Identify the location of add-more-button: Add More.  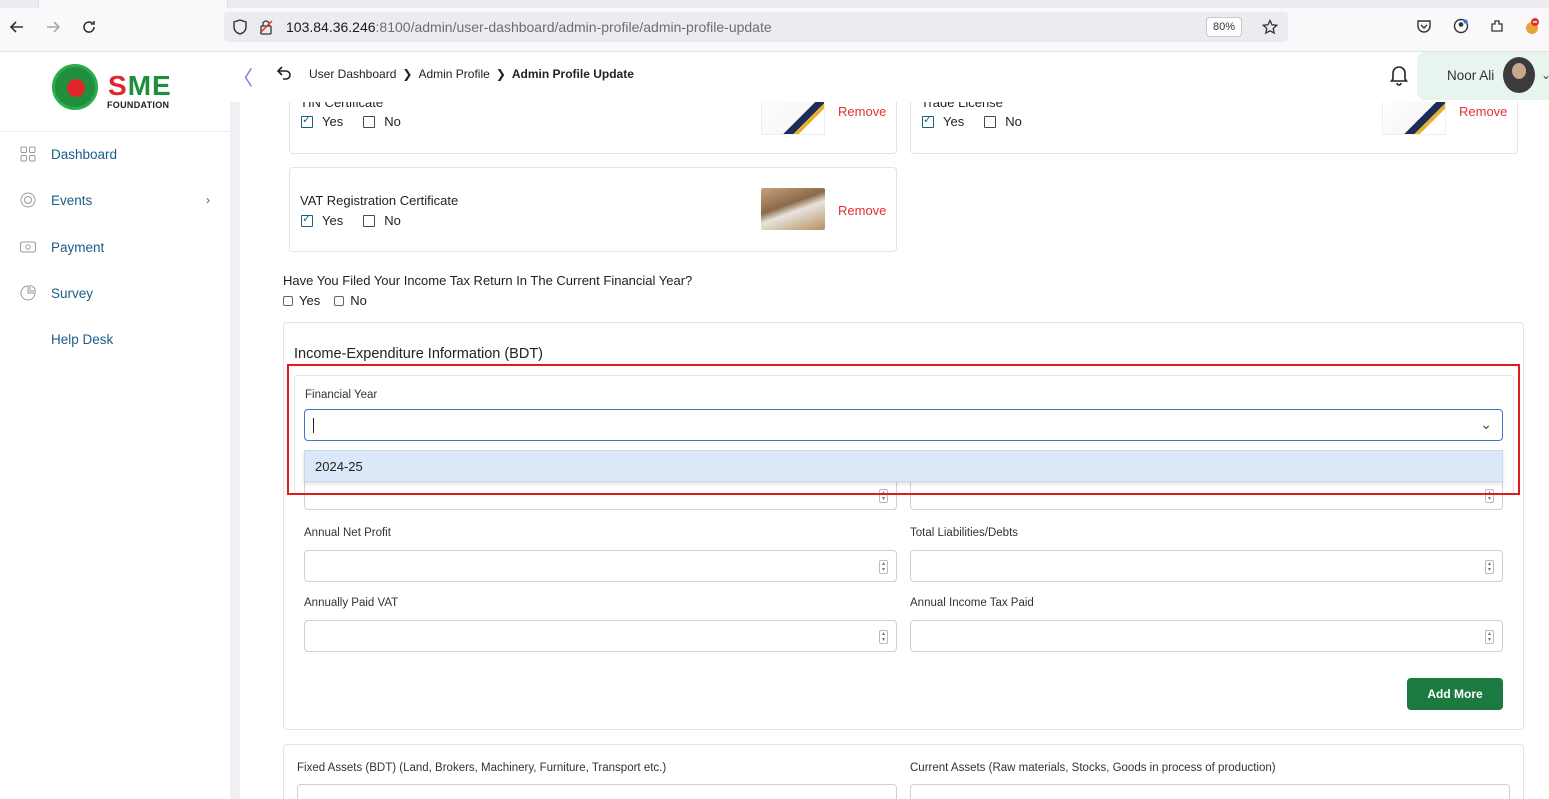
(1455, 694).